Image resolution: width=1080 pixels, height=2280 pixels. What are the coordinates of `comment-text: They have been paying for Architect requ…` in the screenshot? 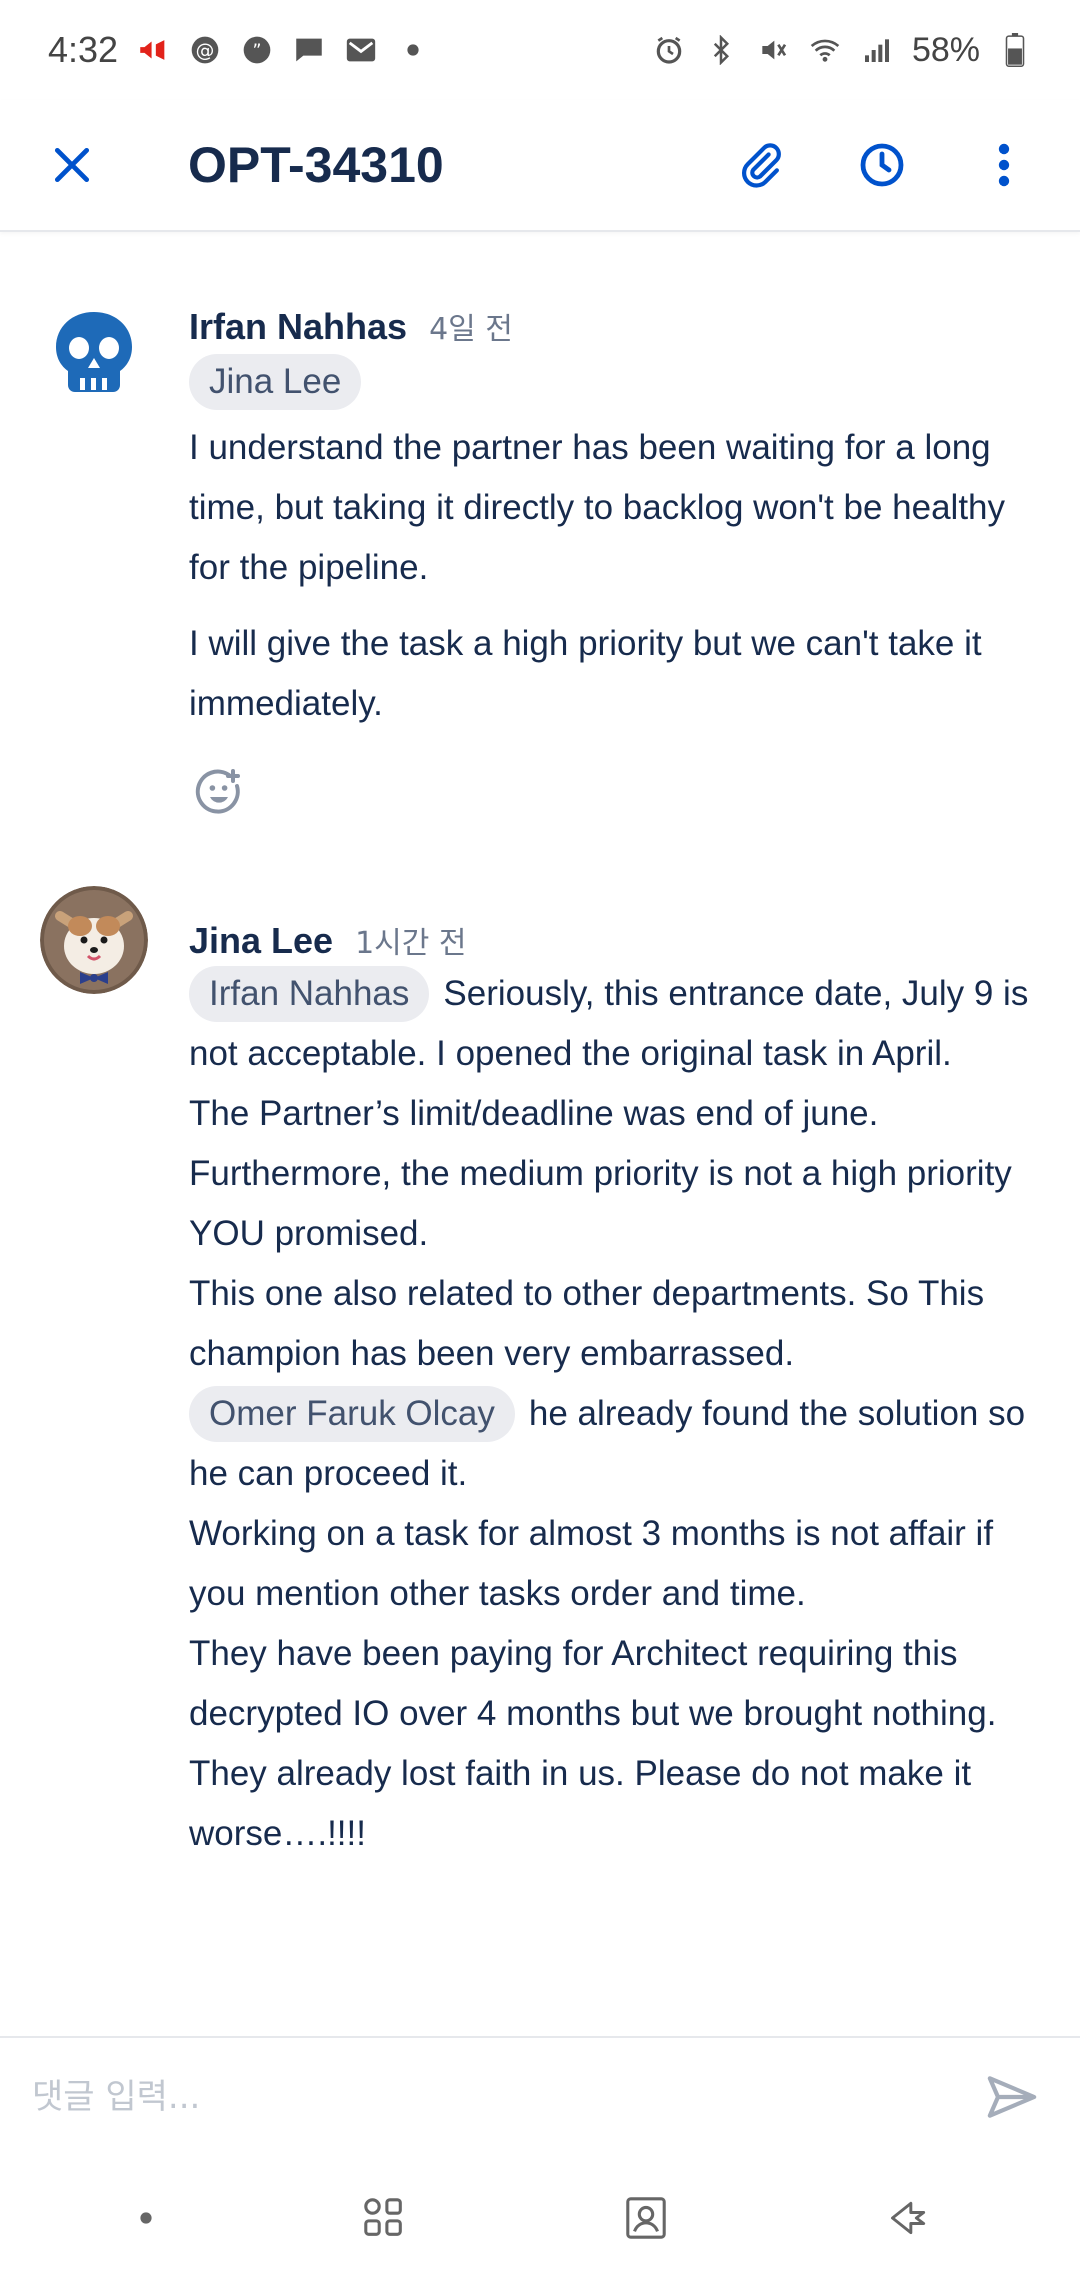 It's located at (593, 1683).